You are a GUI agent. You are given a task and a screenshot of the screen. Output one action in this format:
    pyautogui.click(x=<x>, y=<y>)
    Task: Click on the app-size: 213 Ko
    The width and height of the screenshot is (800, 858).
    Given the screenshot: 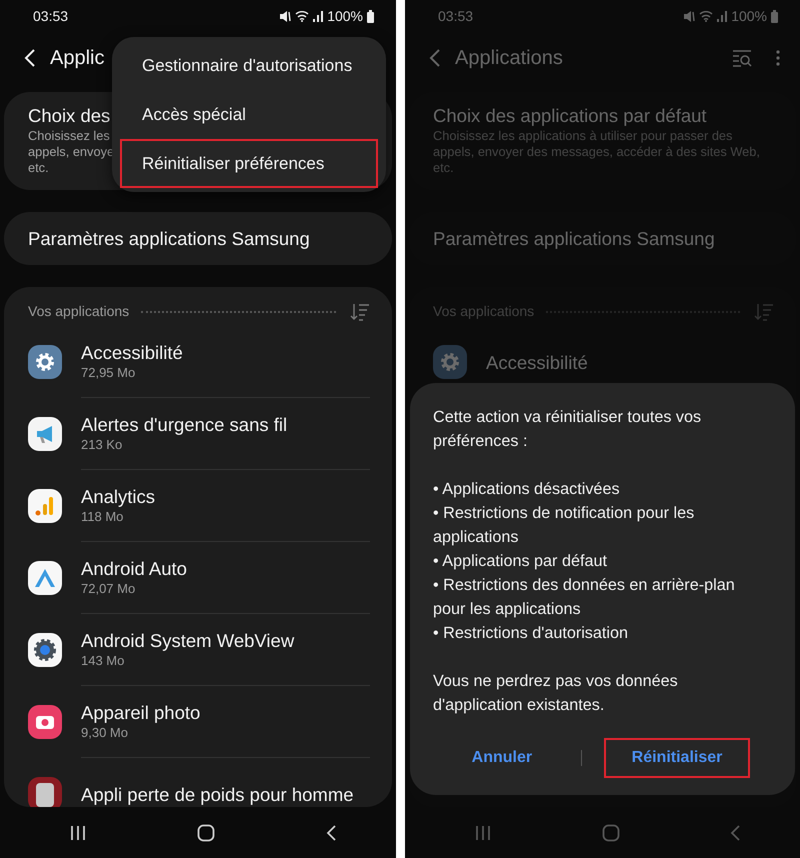 What is the action you would take?
    pyautogui.click(x=102, y=445)
    